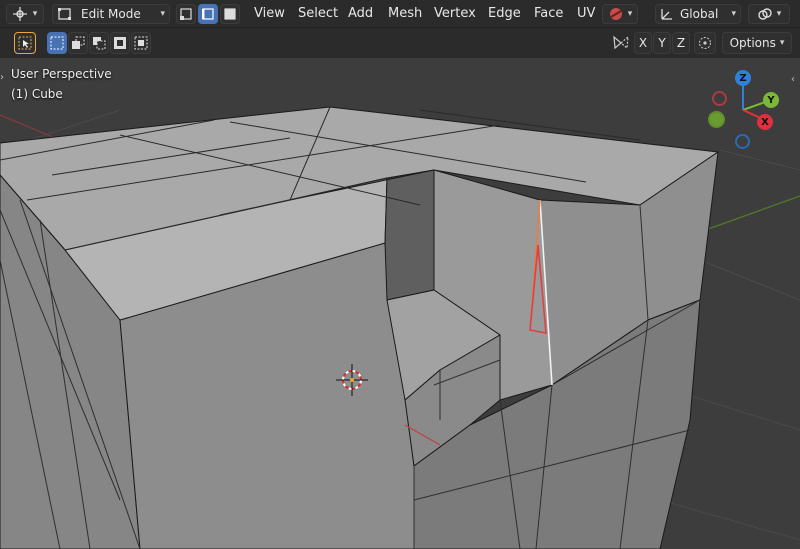  What do you see at coordinates (269, 14) in the screenshot?
I see `menu-view: View` at bounding box center [269, 14].